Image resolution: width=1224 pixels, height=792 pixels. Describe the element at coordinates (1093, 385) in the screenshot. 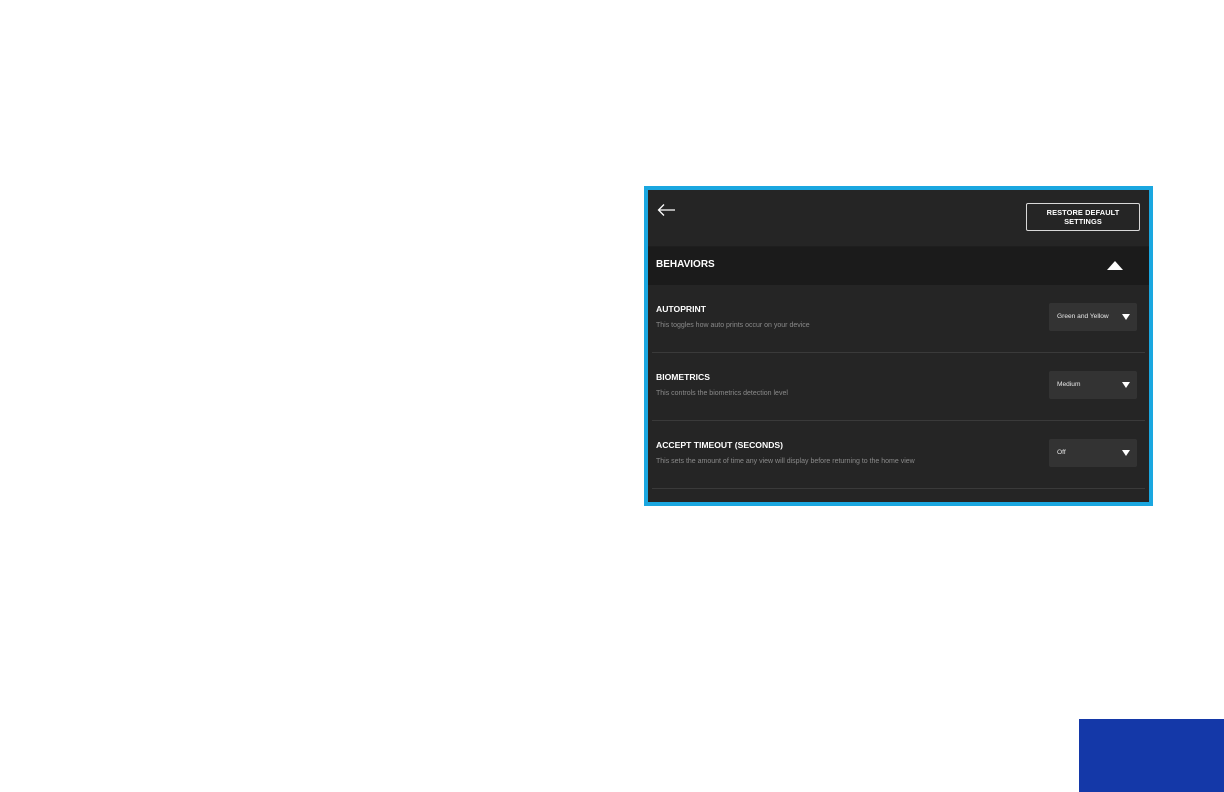

I see `biometrics-select: Medium` at that location.